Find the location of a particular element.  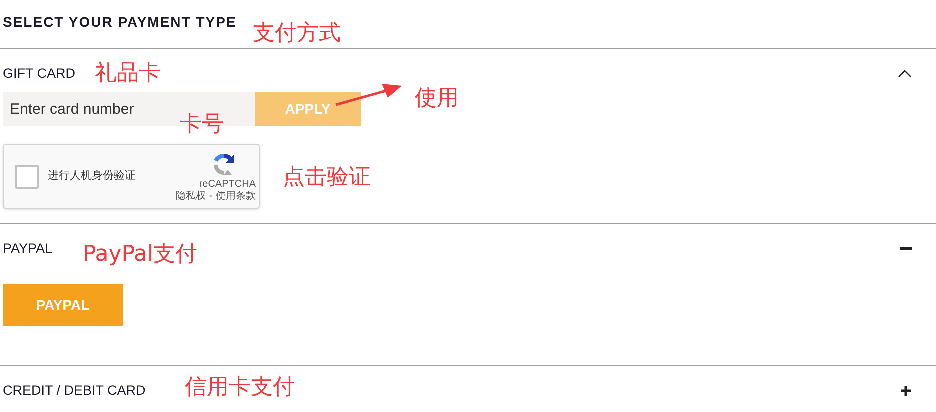

captcha-checkbox is located at coordinates (27, 176).